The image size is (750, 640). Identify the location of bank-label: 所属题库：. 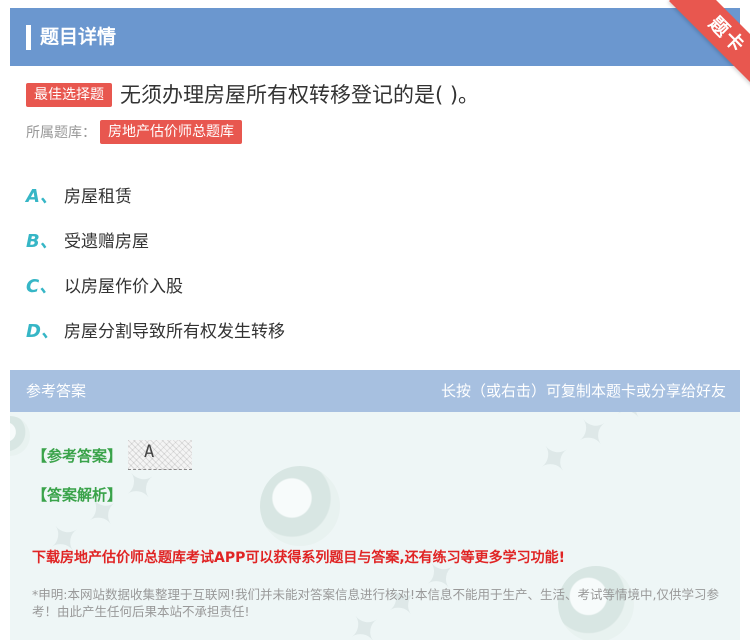
(61, 133).